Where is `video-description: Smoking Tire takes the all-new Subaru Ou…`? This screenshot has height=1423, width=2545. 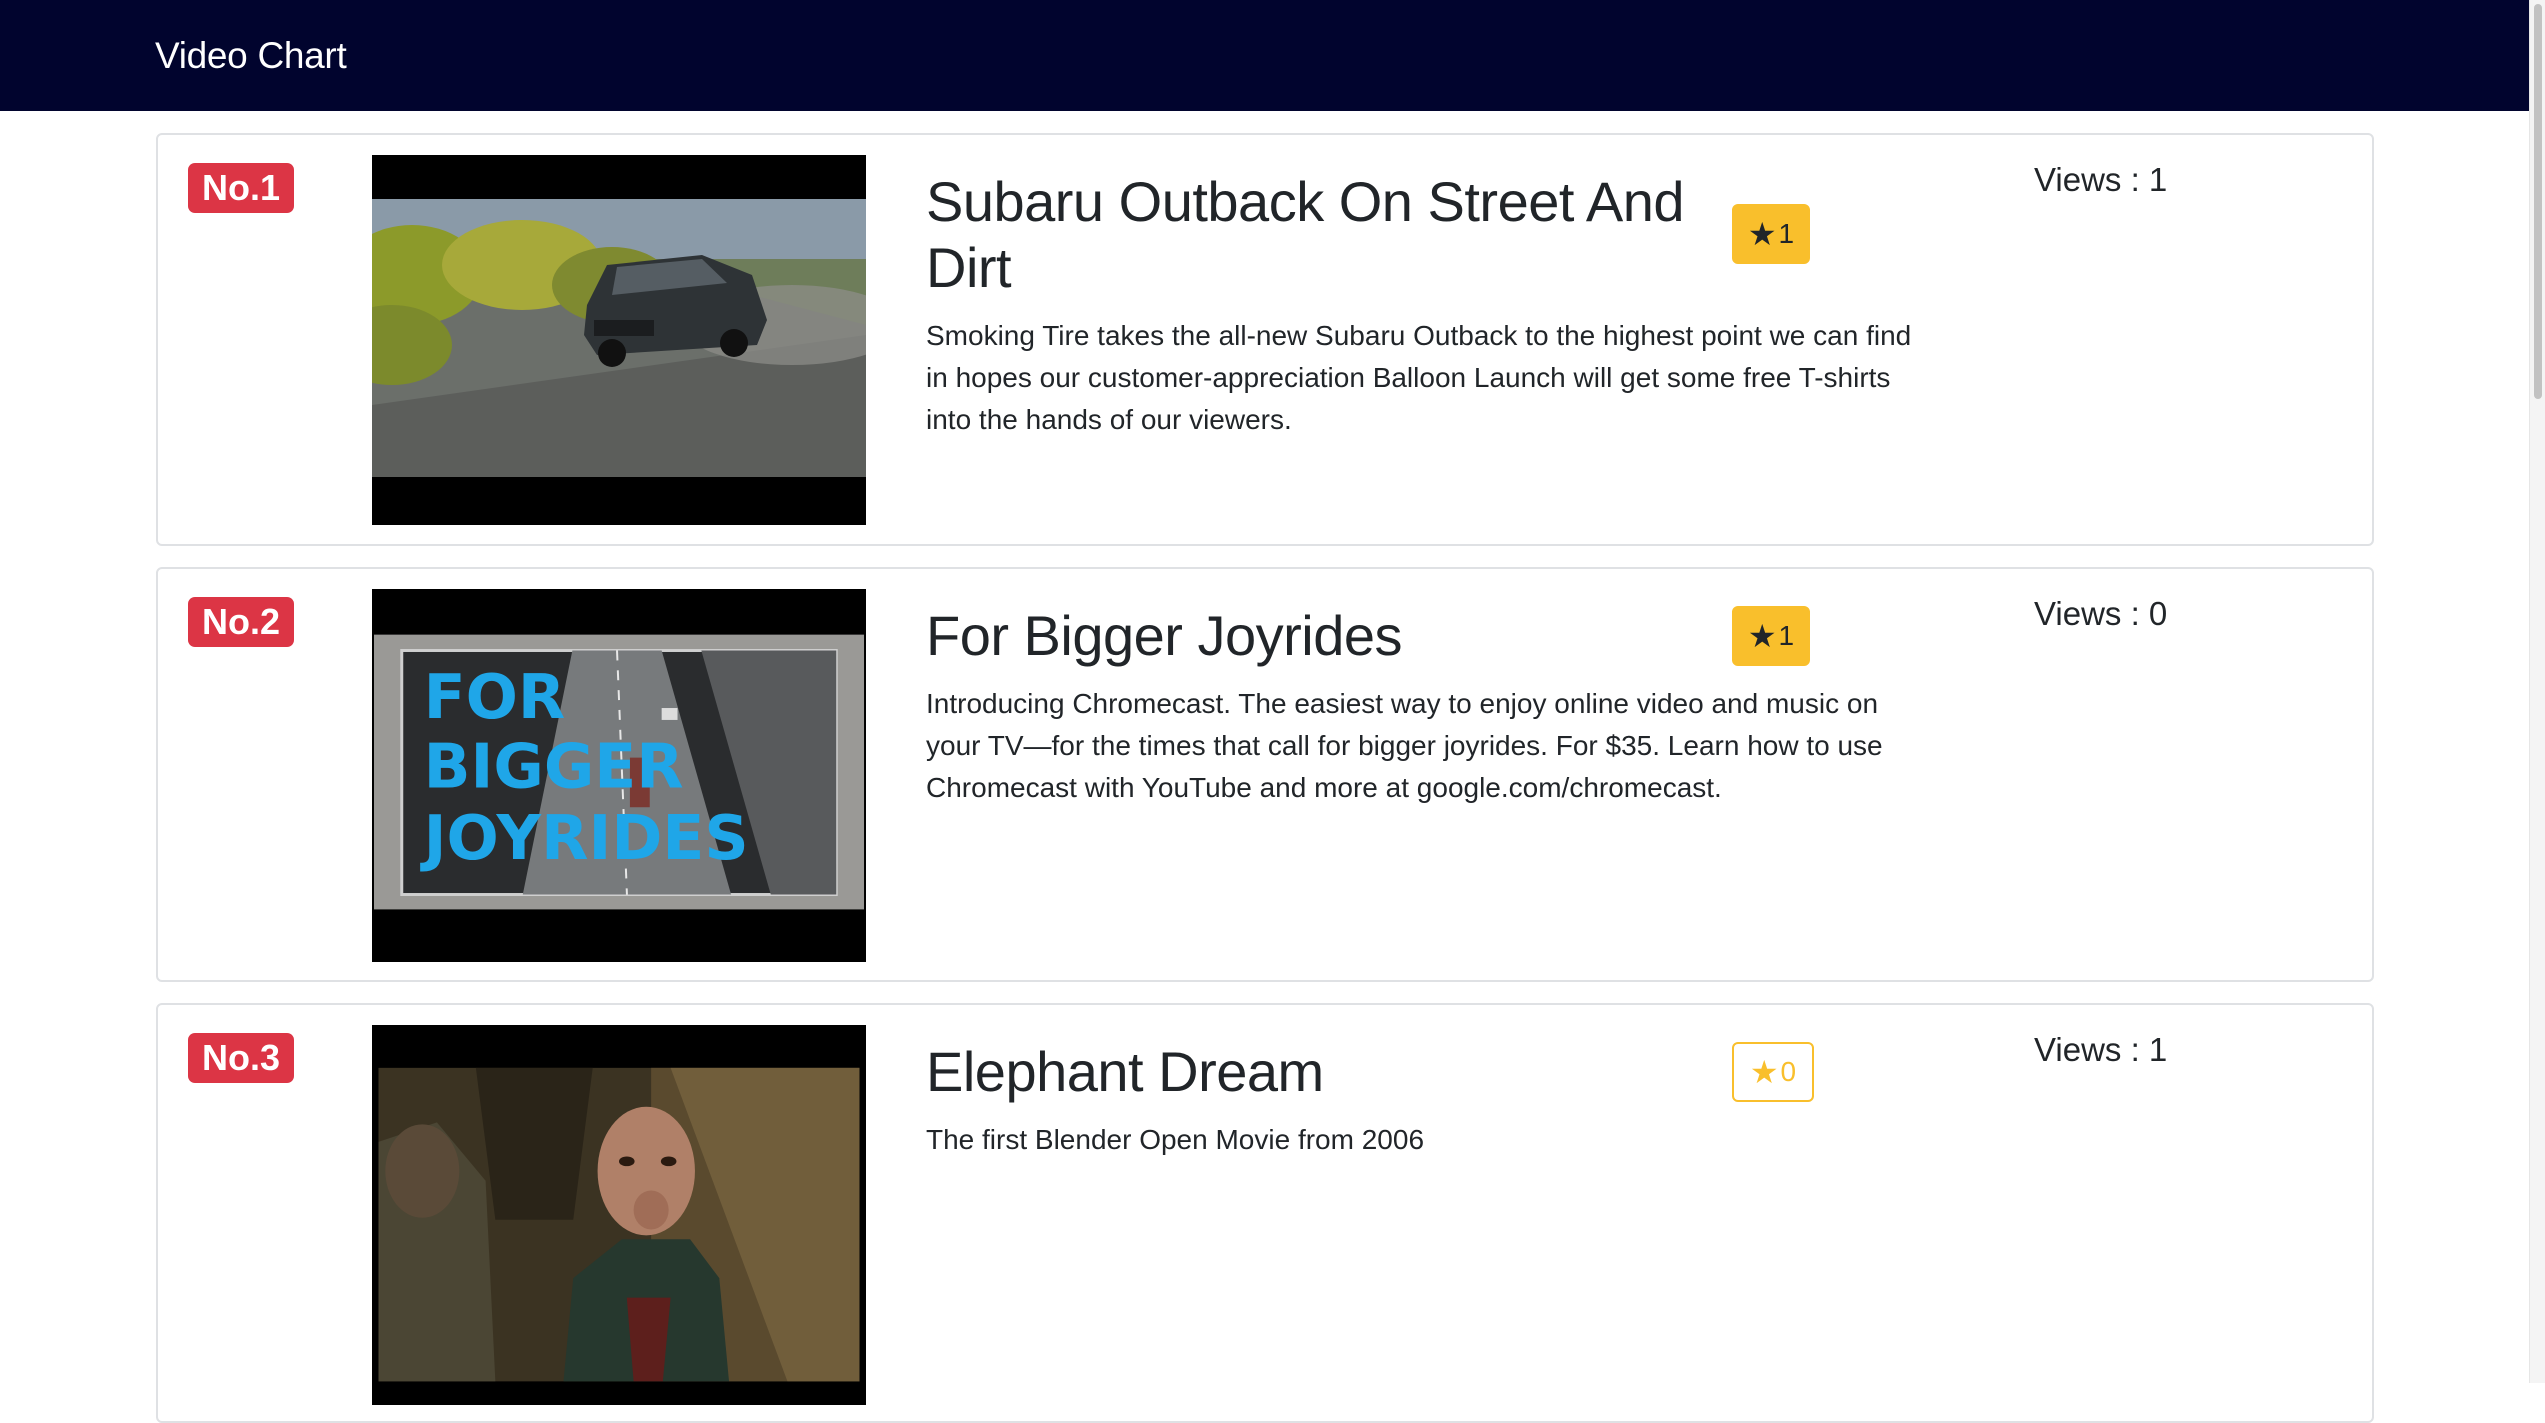
video-description: Smoking Tire takes the all-new Subaru Ou… is located at coordinates (1419, 377).